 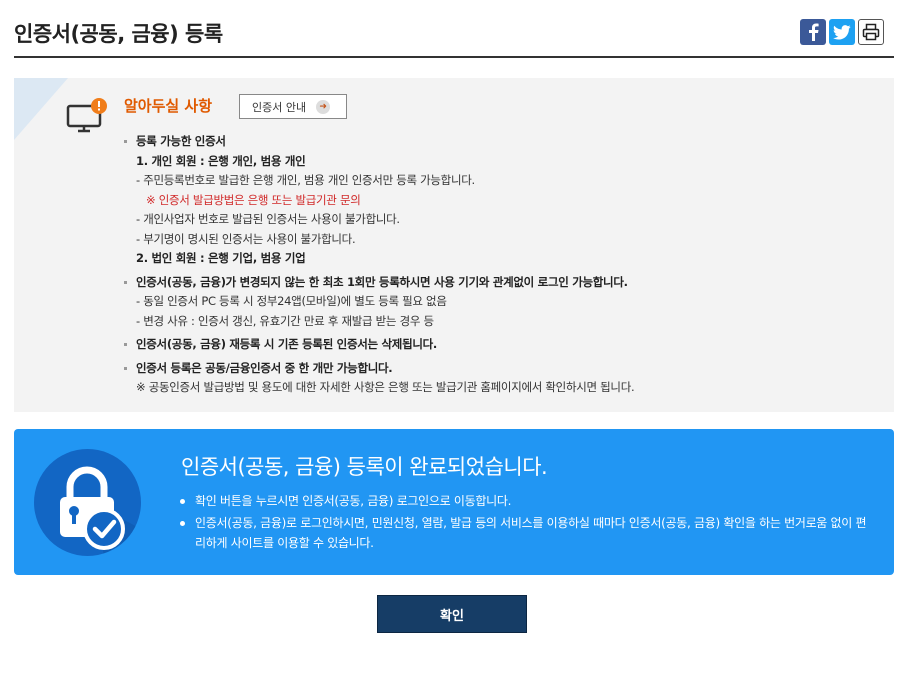 What do you see at coordinates (285, 320) in the screenshot?
I see `notice-item-detail: - 변경 사유 : 인증서 갱신, 유효기간 만료 후 재발급 받는 경우 등` at bounding box center [285, 320].